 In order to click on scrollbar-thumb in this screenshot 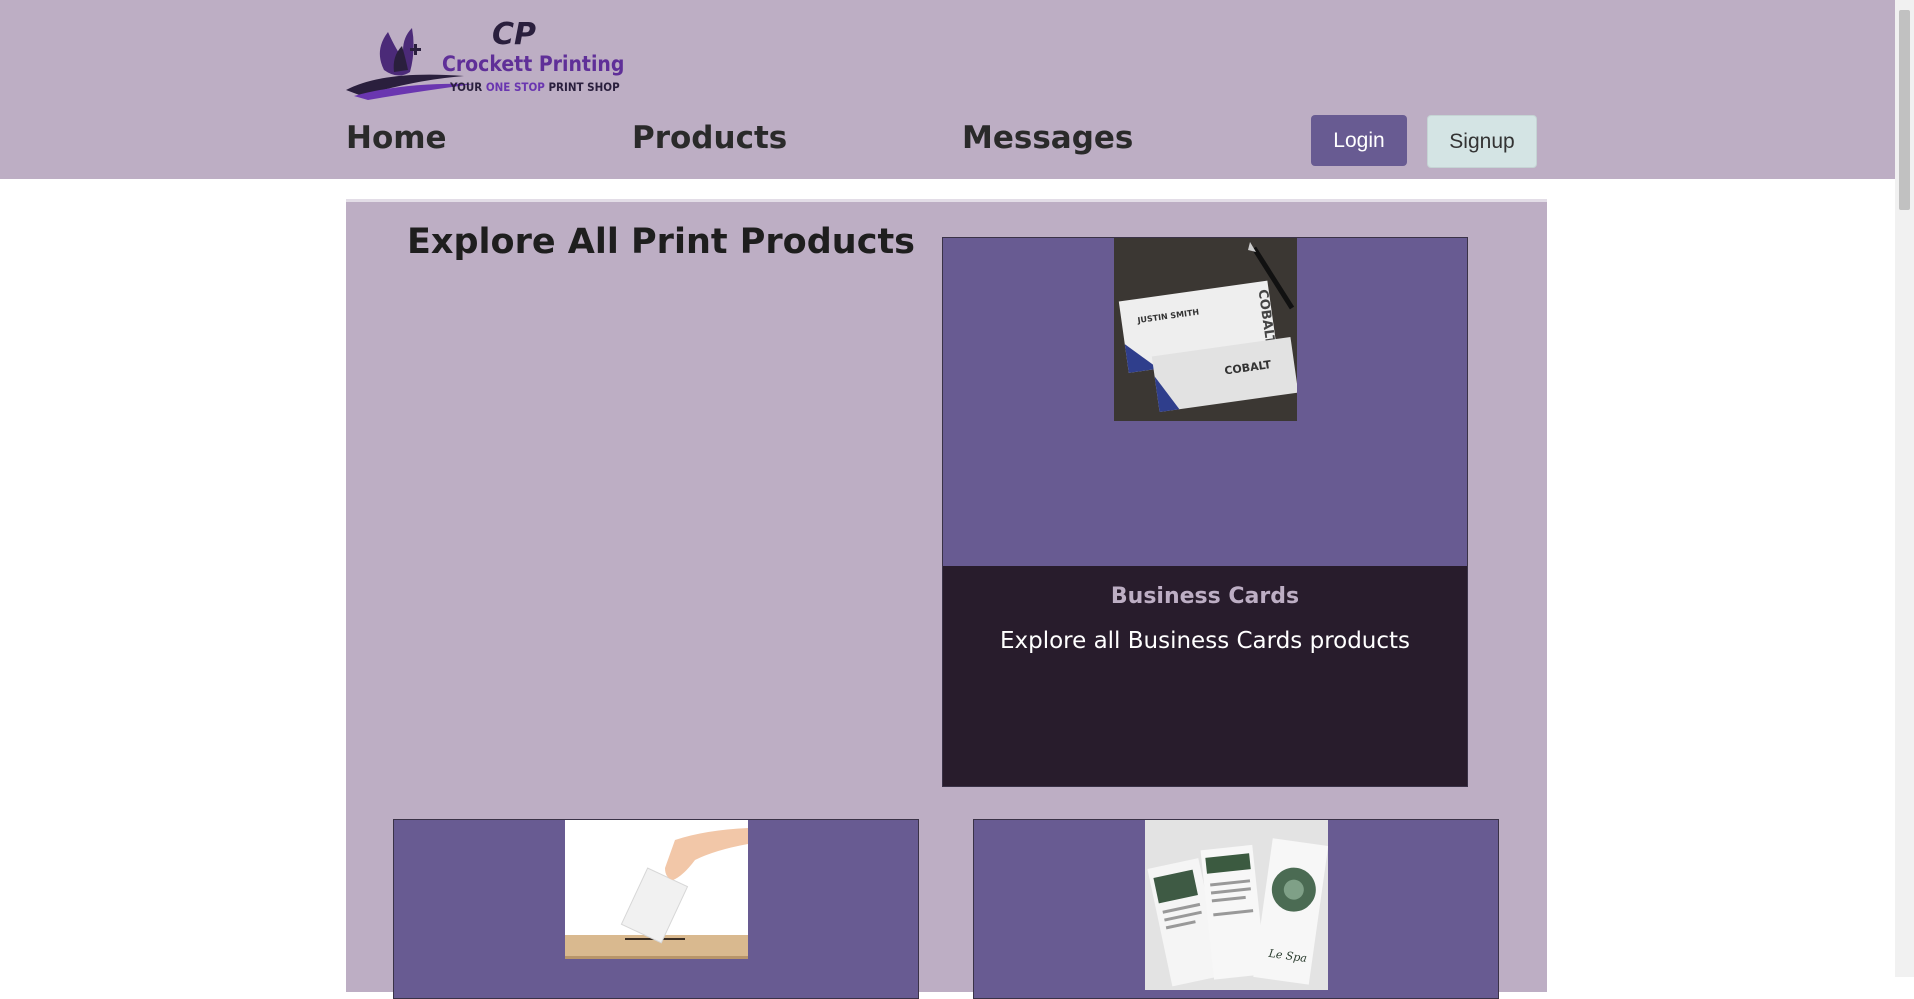, I will do `click(1904, 110)`.